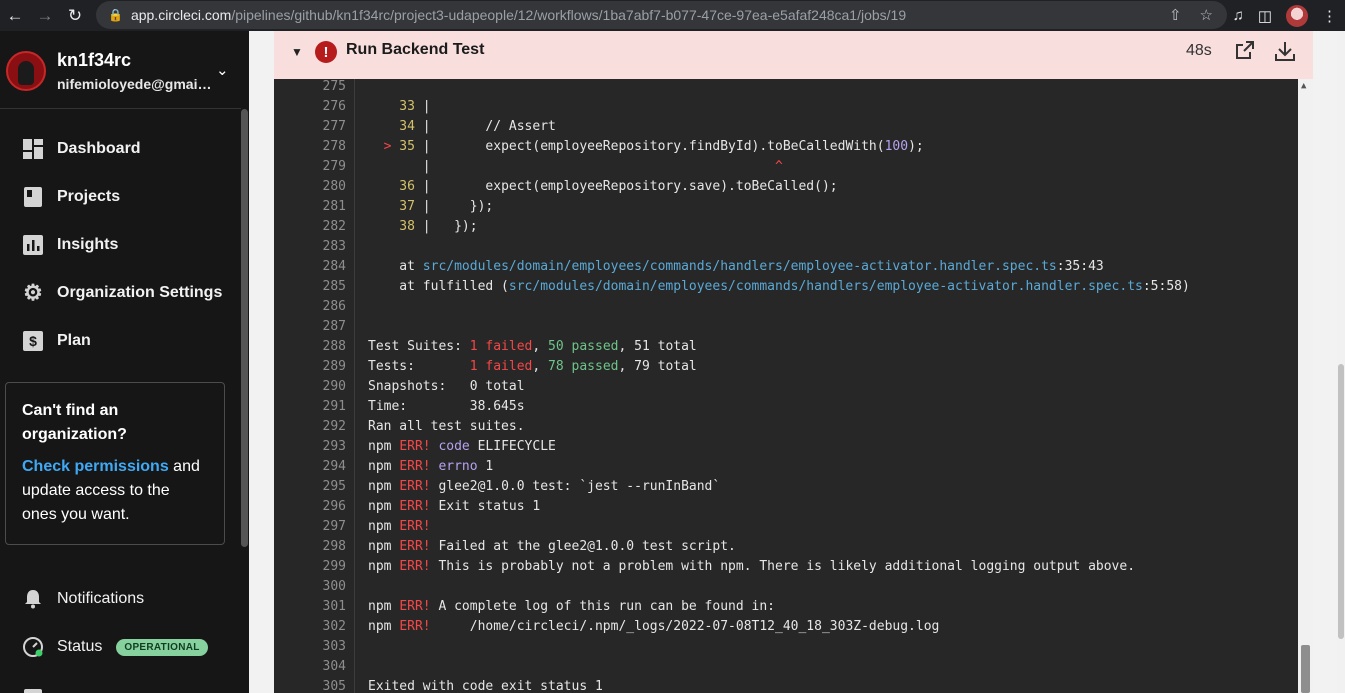  What do you see at coordinates (376, 146) in the screenshot?
I see `log-segment` at bounding box center [376, 146].